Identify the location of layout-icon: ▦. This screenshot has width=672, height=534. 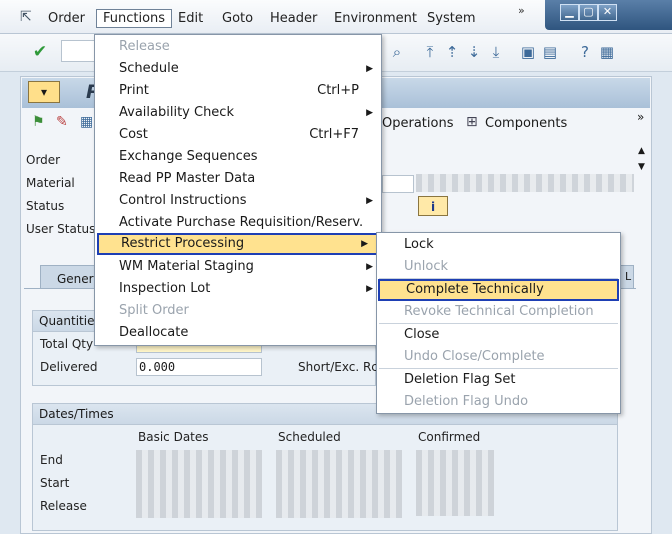
(607, 52).